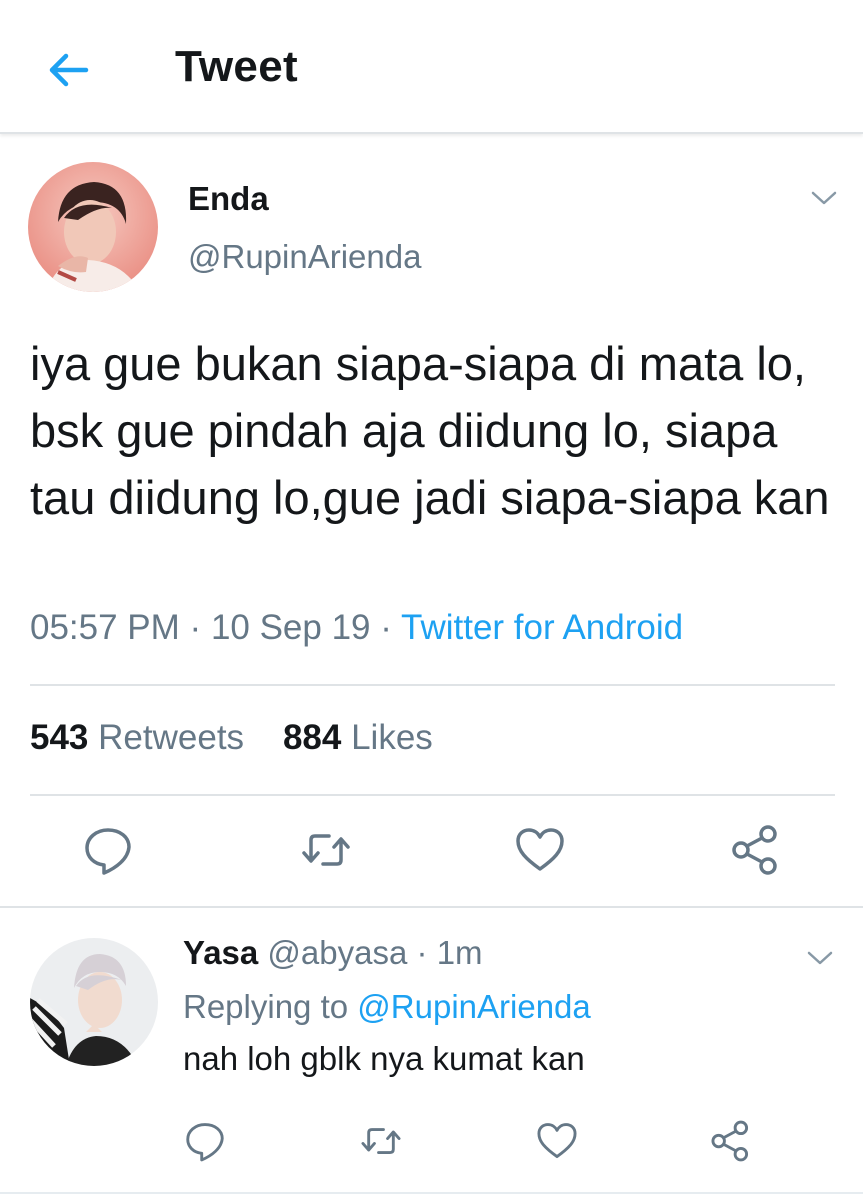 This screenshot has width=863, height=1200. I want to click on author-name: Enda, so click(228, 199).